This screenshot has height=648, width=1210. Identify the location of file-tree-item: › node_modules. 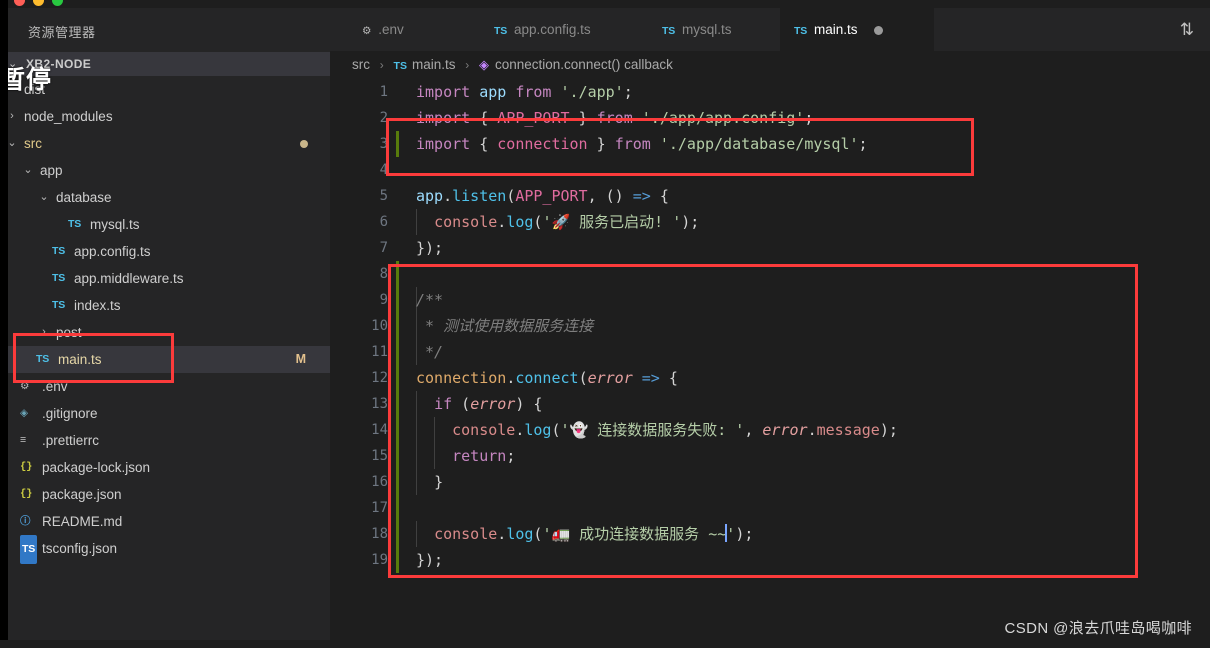
(165, 116).